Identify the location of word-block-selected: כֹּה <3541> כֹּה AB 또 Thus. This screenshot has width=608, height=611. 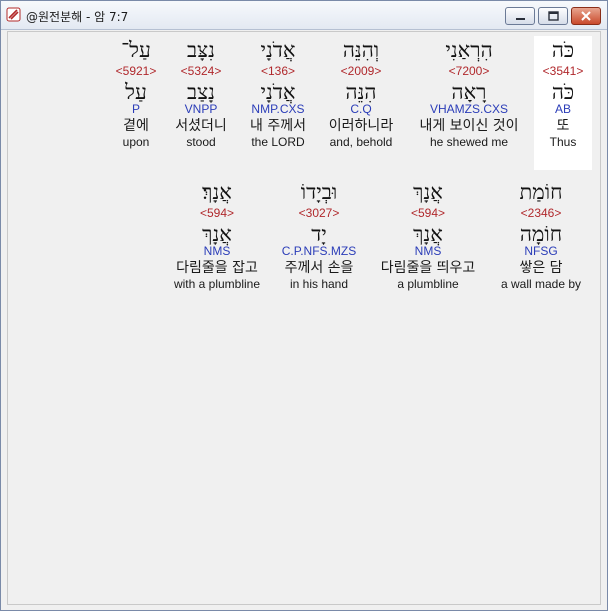
(563, 103).